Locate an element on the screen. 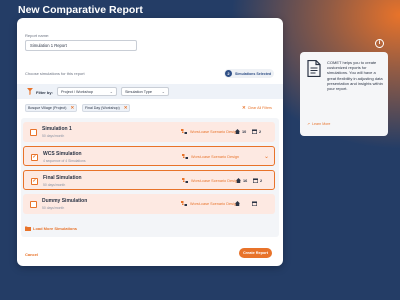  selected-count-label: Simulations Selected is located at coordinates (253, 73).